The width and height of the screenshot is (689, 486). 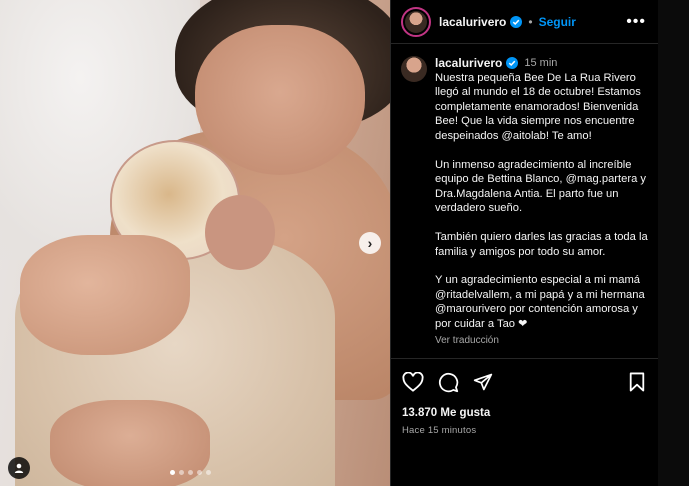 I want to click on photo-baby-face, so click(x=240, y=232).